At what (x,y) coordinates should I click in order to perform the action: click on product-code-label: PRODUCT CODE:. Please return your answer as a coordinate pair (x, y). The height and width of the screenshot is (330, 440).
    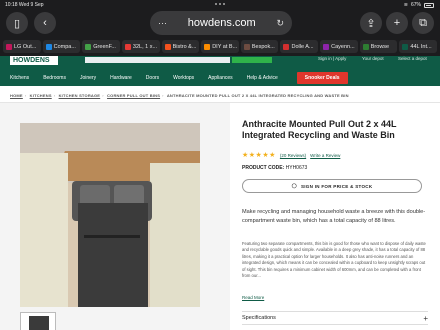
    Looking at the image, I should click on (263, 168).